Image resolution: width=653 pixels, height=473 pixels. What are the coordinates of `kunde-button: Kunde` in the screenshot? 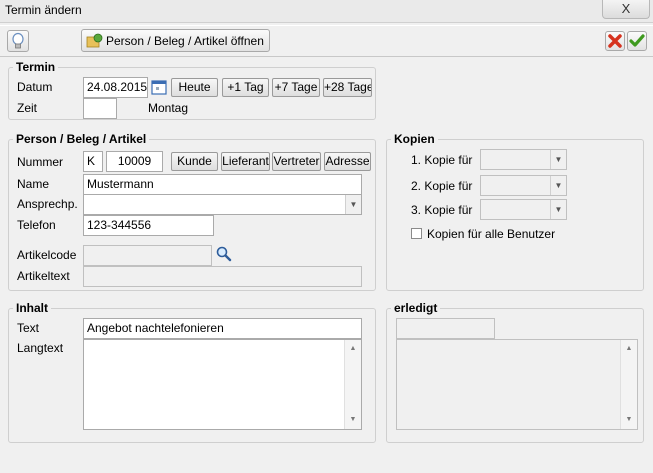 It's located at (194, 161).